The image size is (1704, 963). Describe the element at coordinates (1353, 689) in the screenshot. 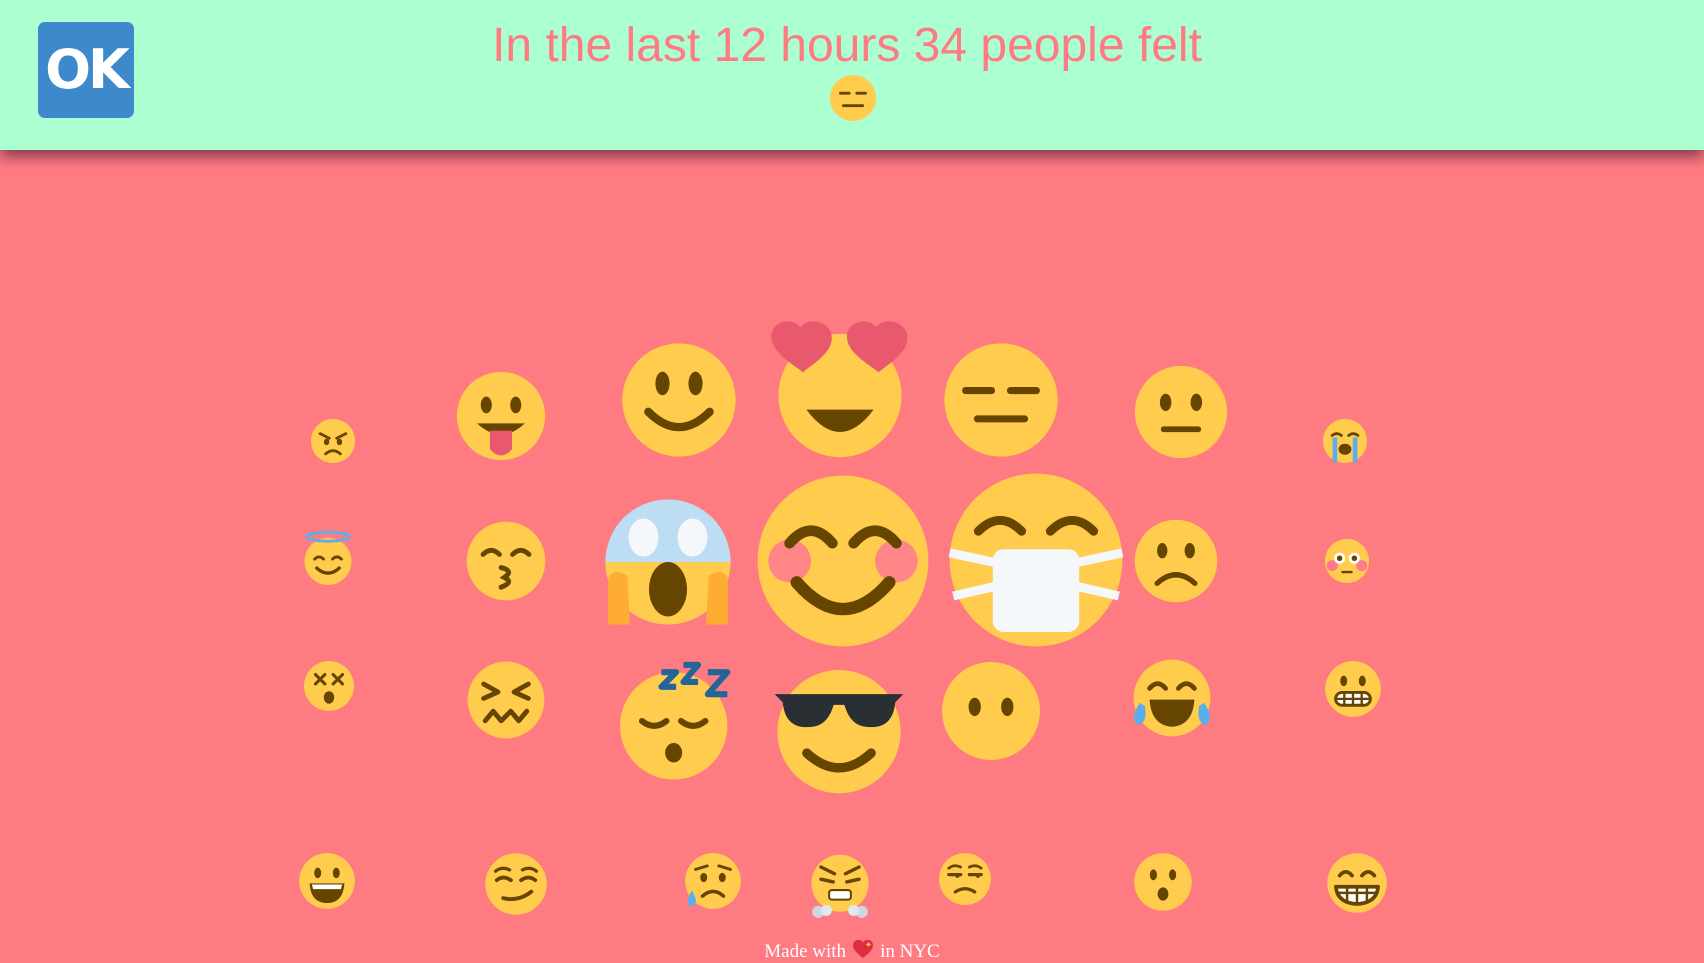

I see `grimacing-face-icon` at that location.